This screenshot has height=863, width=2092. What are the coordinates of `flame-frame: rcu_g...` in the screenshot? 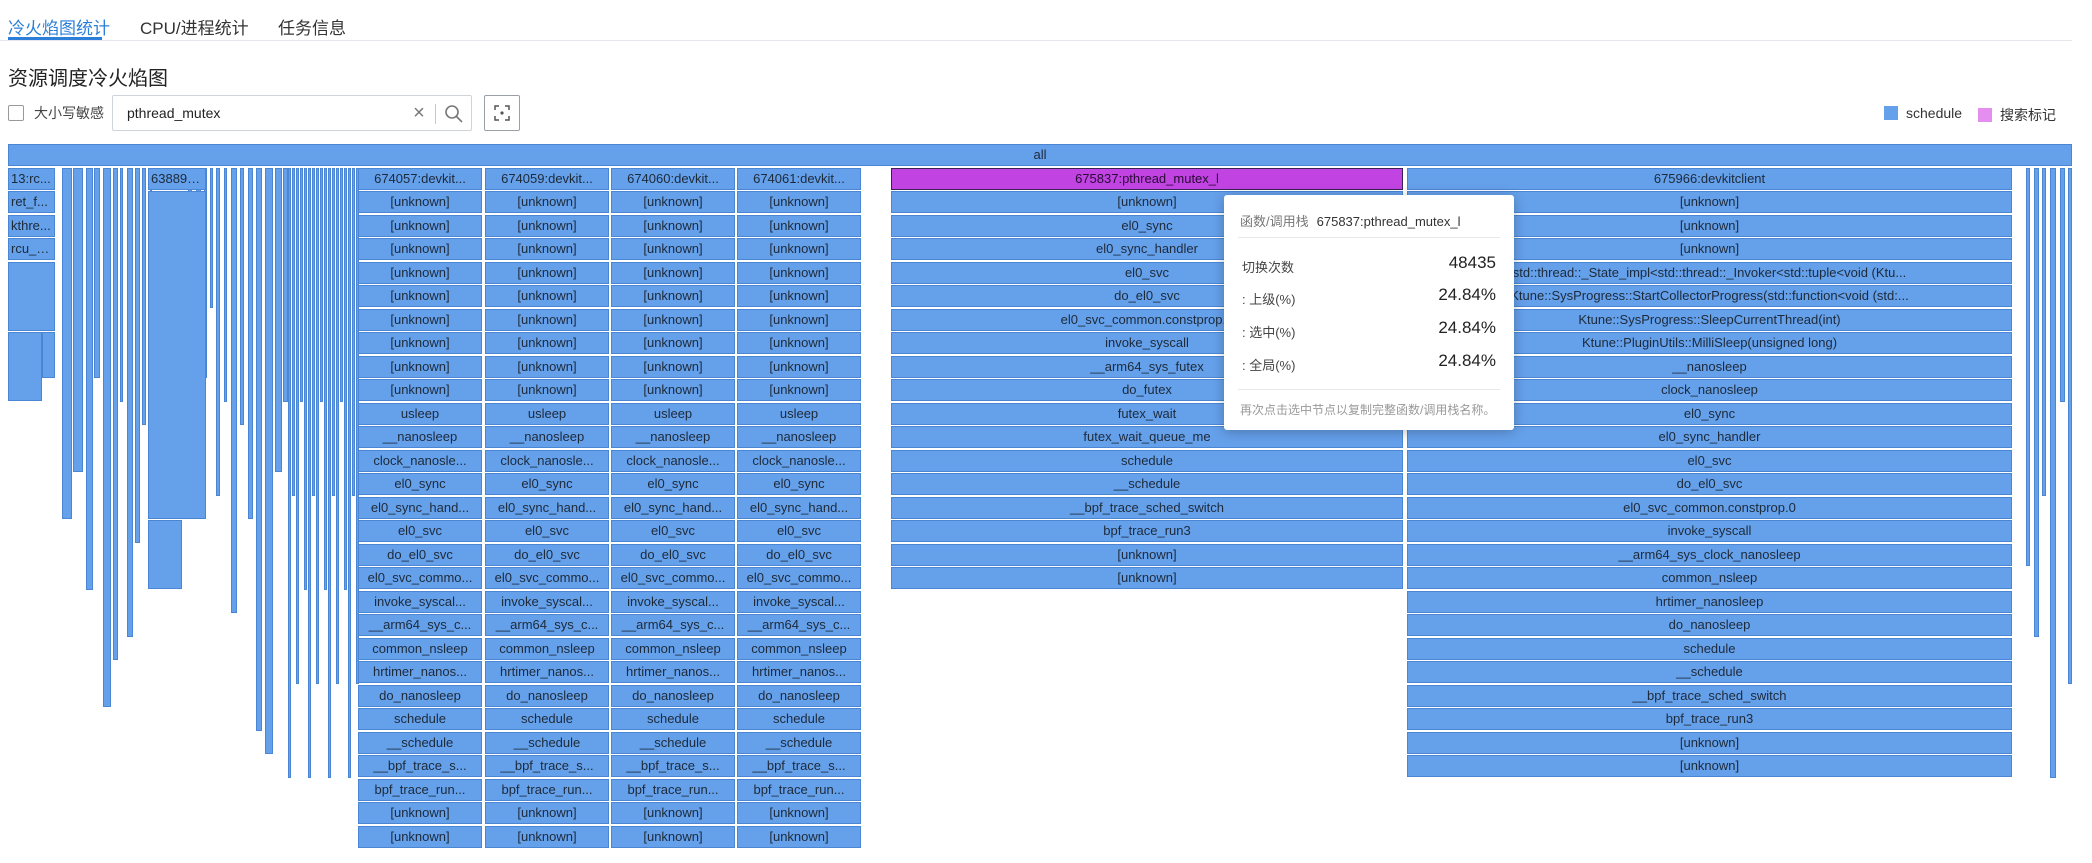 It's located at (31, 249).